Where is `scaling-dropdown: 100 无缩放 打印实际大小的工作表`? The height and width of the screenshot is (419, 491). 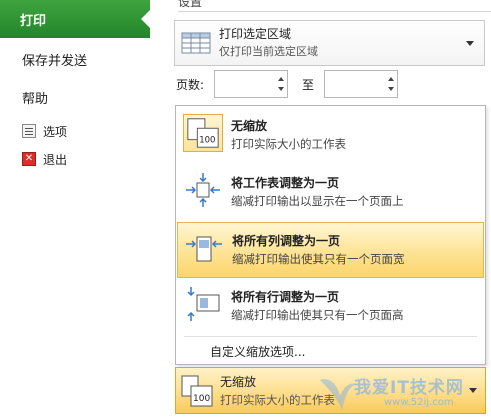
scaling-dropdown: 100 无缩放 打印实际大小的工作表 is located at coordinates (330, 390).